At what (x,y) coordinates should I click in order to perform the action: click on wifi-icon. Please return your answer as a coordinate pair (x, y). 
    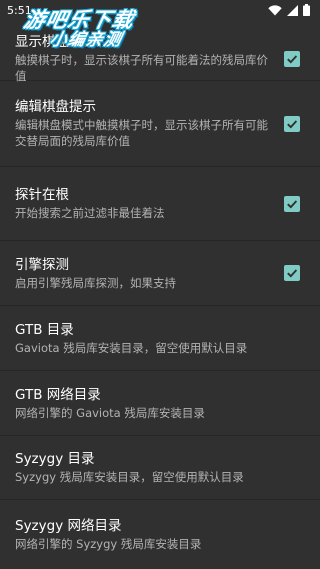
    Looking at the image, I should click on (275, 10).